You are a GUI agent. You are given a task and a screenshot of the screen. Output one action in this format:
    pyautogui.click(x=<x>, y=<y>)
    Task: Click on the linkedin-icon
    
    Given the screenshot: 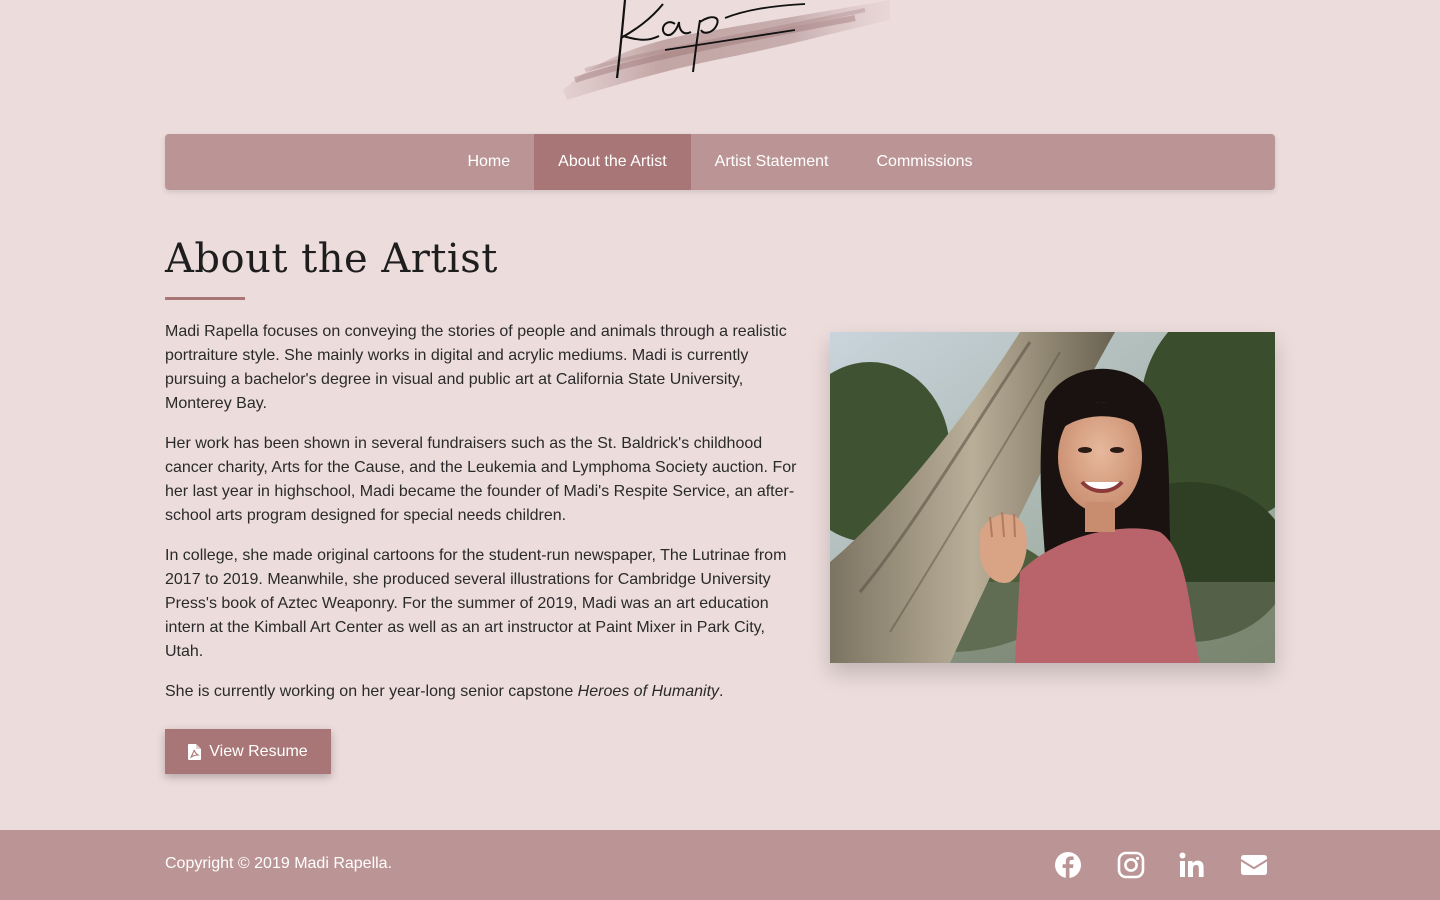 What is the action you would take?
    pyautogui.click(x=1192, y=865)
    